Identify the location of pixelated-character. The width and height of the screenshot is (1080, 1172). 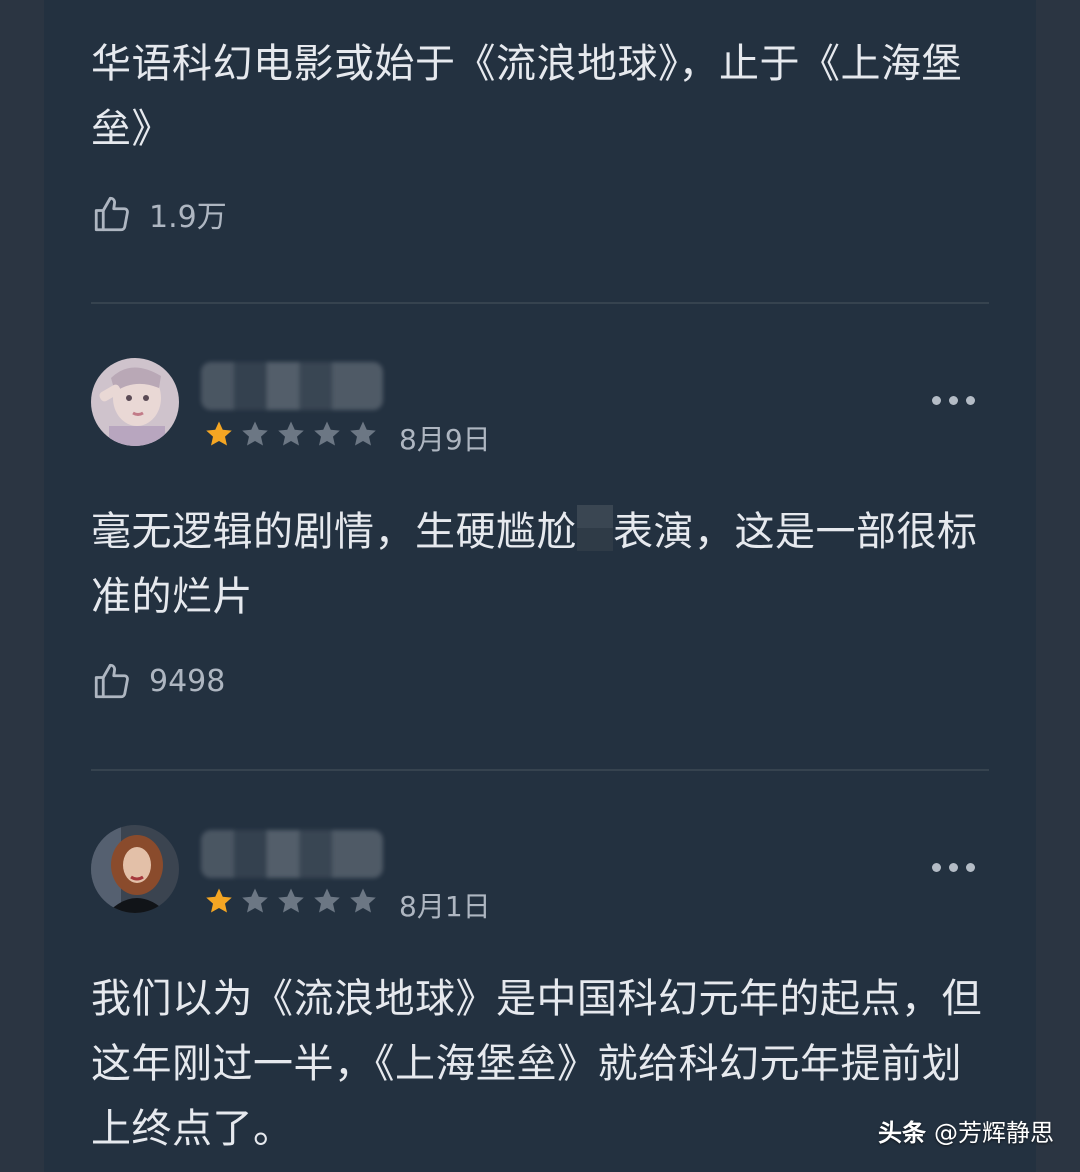
(595, 528).